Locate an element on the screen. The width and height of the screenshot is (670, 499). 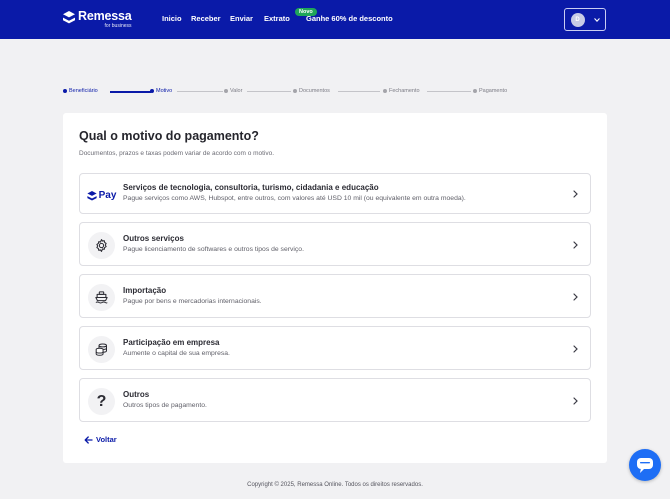
arrow-left-icon is located at coordinates (88, 439).